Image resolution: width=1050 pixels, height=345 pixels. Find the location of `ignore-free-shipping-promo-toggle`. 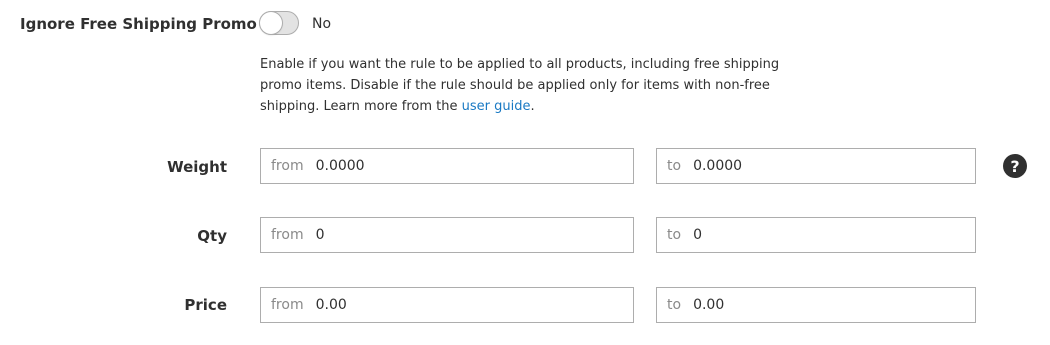

ignore-free-shipping-promo-toggle is located at coordinates (279, 23).